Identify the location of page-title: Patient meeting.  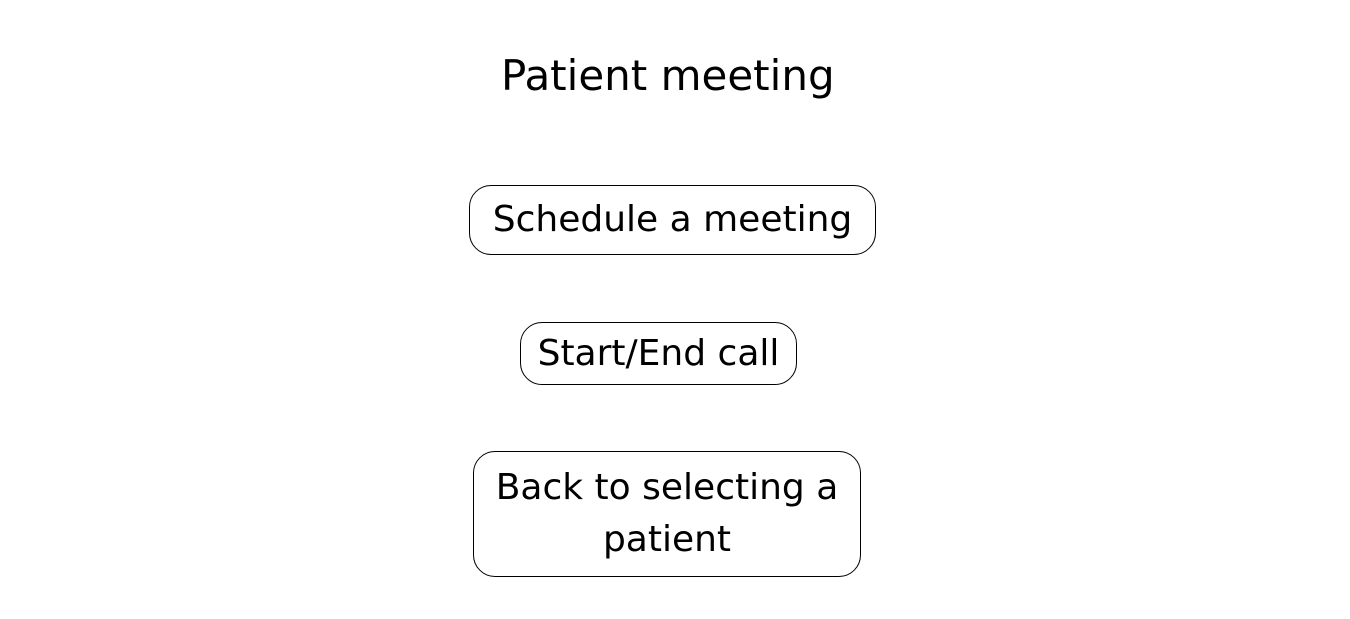
(668, 75).